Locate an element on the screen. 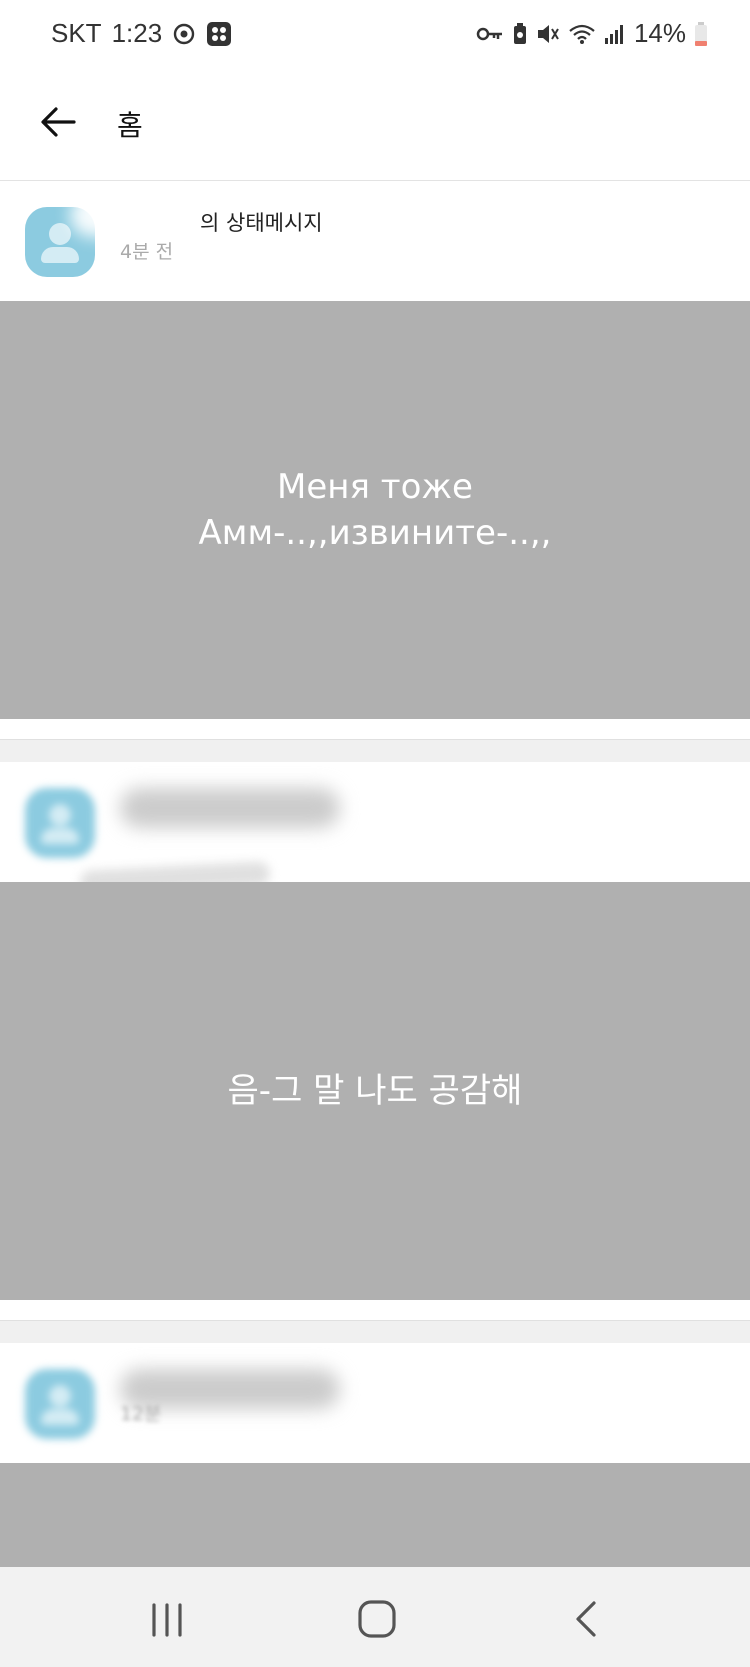 Image resolution: width=750 pixels, height=1667 pixels. post-time: 12분 is located at coordinates (141, 1414).